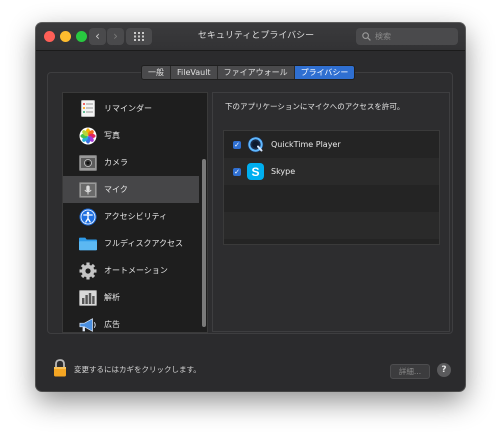  What do you see at coordinates (128, 108) in the screenshot?
I see `sidebar-item-label: リマインダー` at bounding box center [128, 108].